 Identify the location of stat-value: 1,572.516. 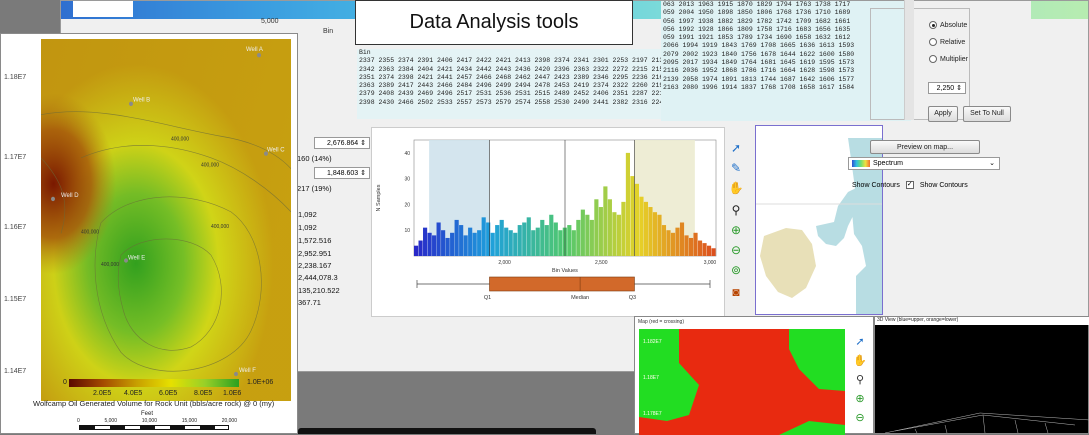
(315, 240).